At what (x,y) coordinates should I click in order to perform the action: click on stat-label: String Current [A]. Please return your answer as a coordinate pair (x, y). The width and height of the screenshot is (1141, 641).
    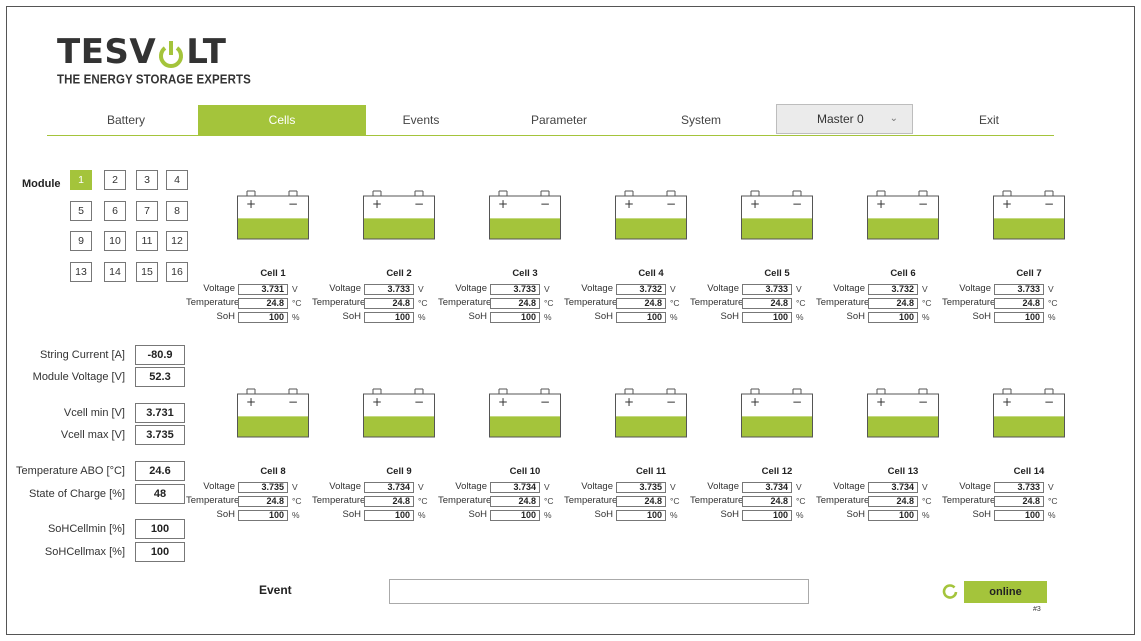
    Looking at the image, I should click on (82, 355).